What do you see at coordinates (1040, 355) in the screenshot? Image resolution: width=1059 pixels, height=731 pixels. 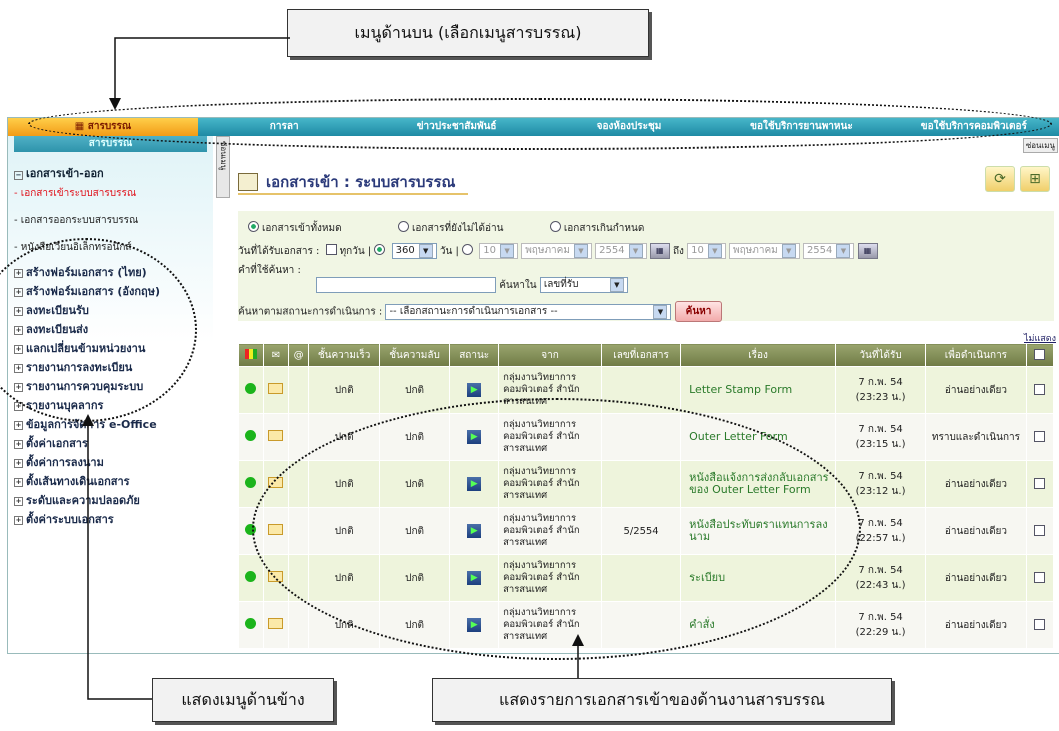 I see `select-all-checkbox` at bounding box center [1040, 355].